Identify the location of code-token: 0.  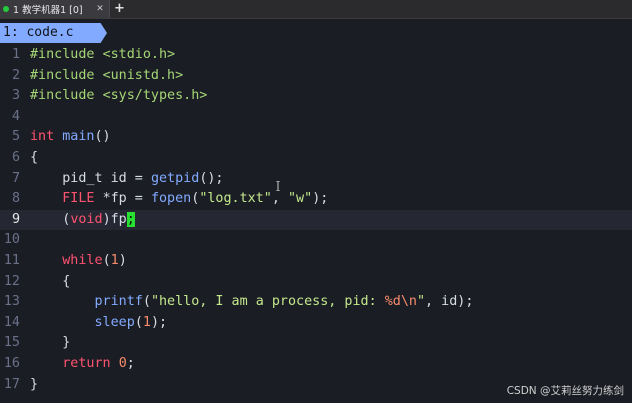
(122, 363).